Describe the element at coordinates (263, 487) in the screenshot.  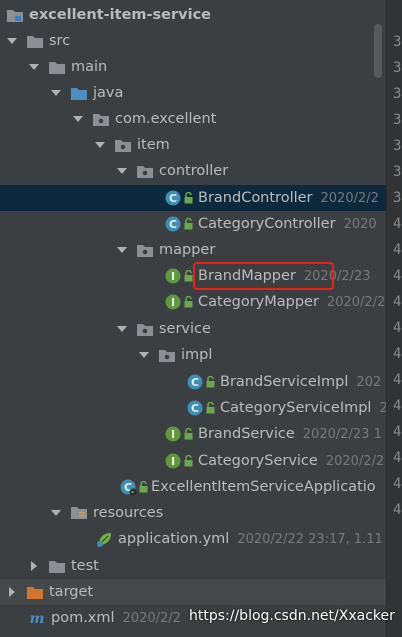
I see `file-name: ExcellentItemServiceApplicatio` at that location.